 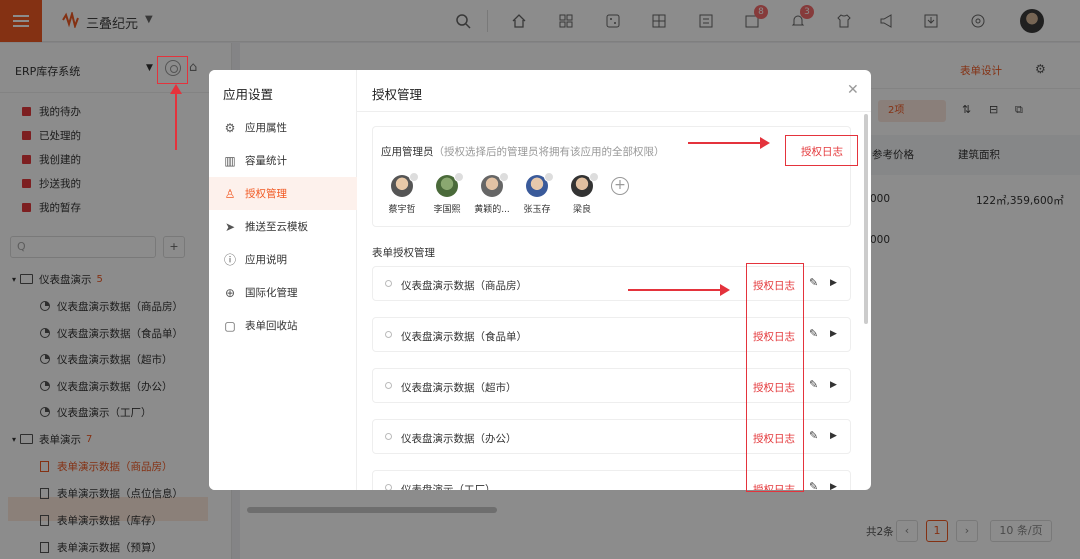 What do you see at coordinates (464, 286) in the screenshot?
I see `form-name: 仪表盘演示数据（商品房）` at bounding box center [464, 286].